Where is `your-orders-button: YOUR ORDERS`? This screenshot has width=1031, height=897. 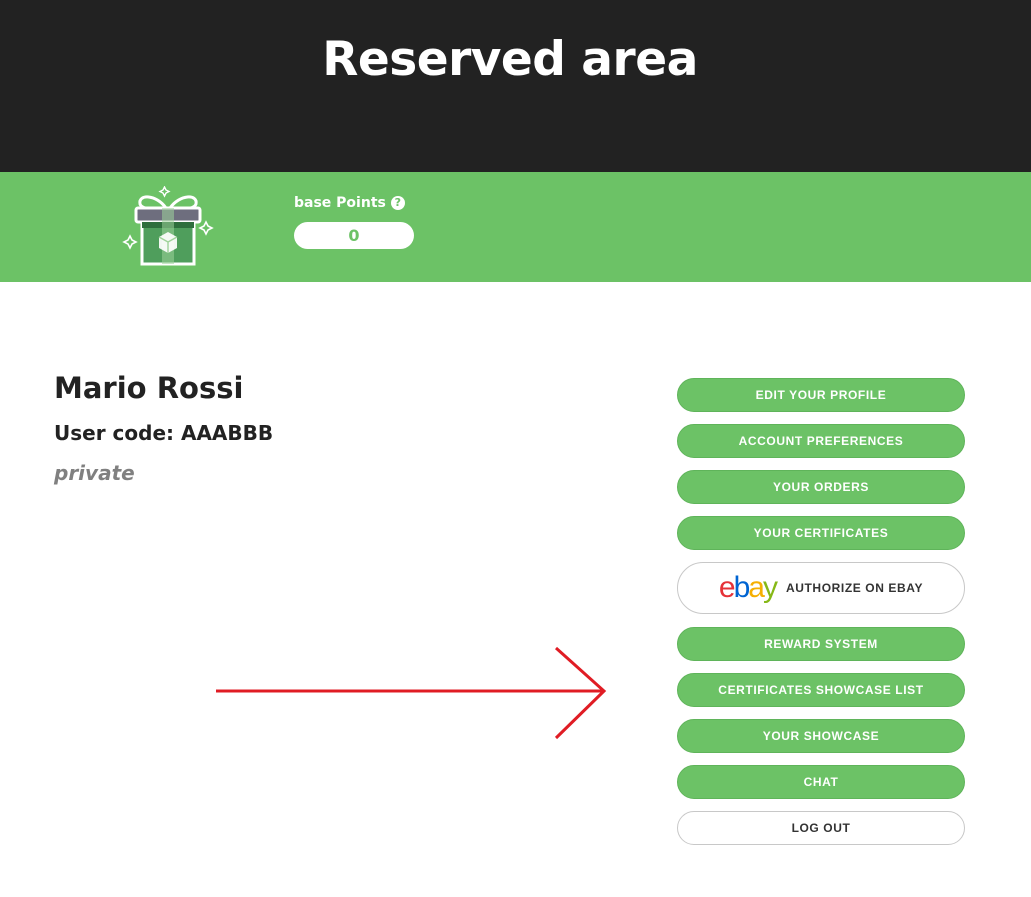 your-orders-button: YOUR ORDERS is located at coordinates (821, 487).